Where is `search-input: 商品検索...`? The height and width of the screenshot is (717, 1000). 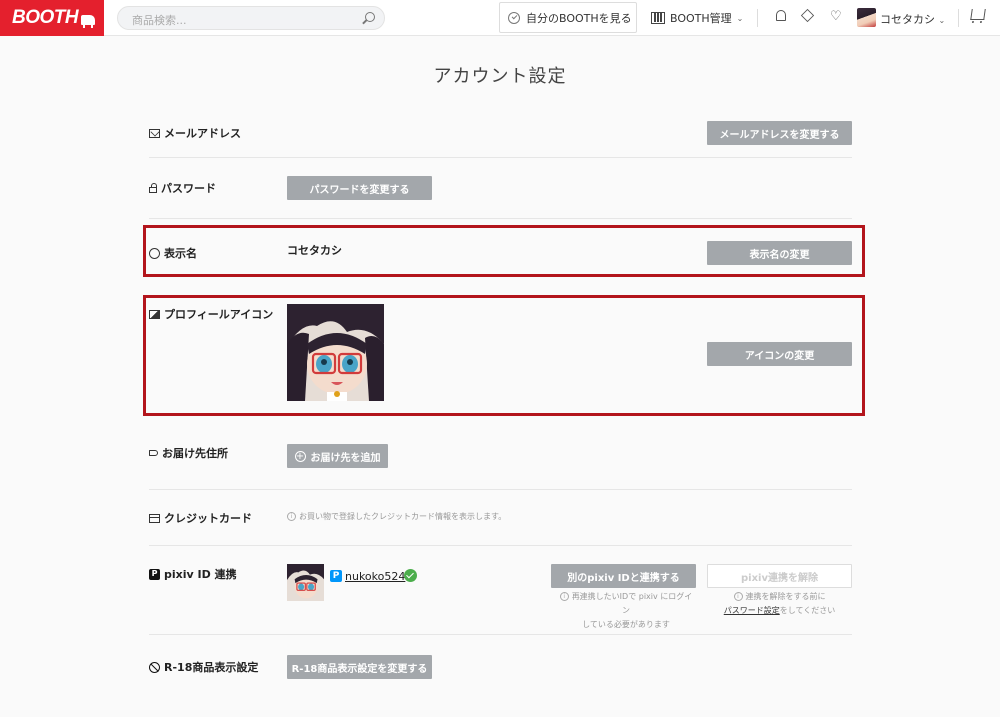 search-input: 商品検索... is located at coordinates (251, 18).